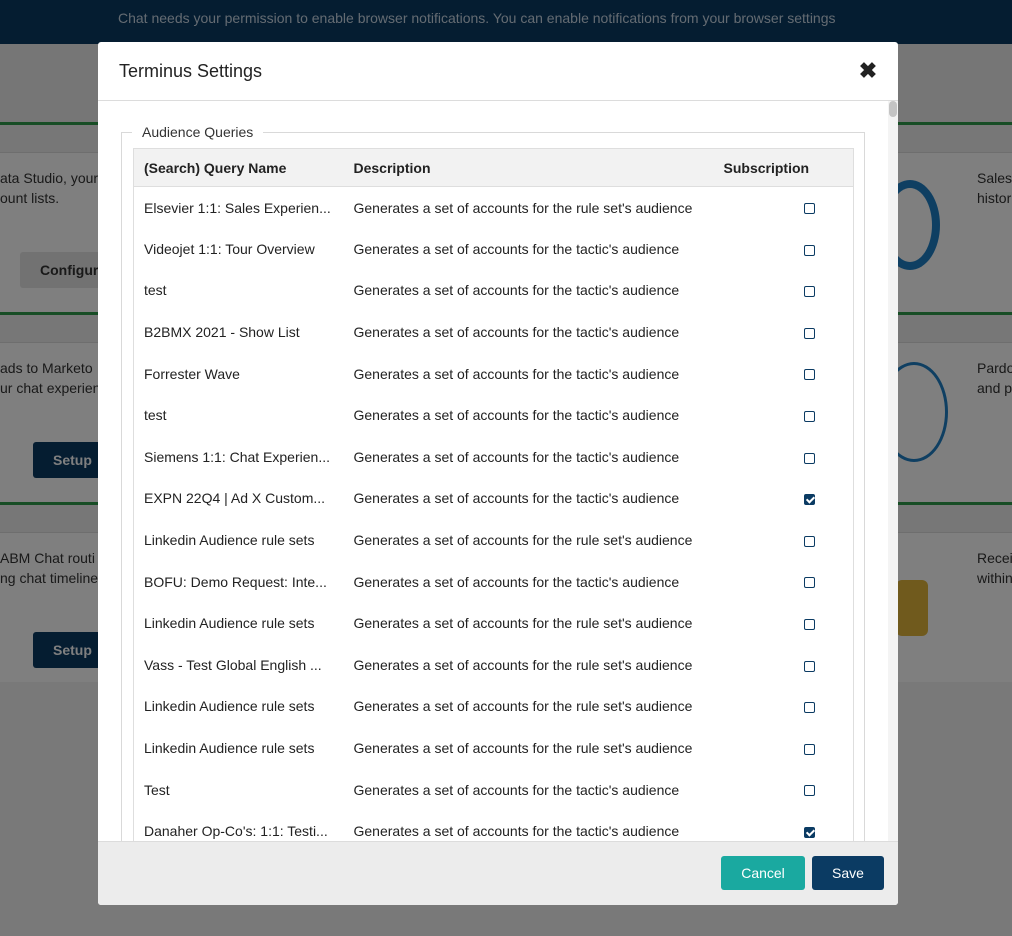  What do you see at coordinates (192, 373) in the screenshot?
I see `query-name-cell: Forrester Wave` at bounding box center [192, 373].